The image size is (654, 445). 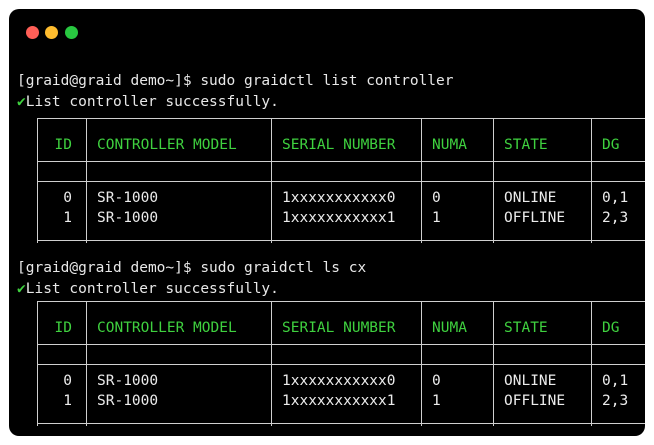 What do you see at coordinates (32, 32) in the screenshot?
I see `close-window-button` at bounding box center [32, 32].